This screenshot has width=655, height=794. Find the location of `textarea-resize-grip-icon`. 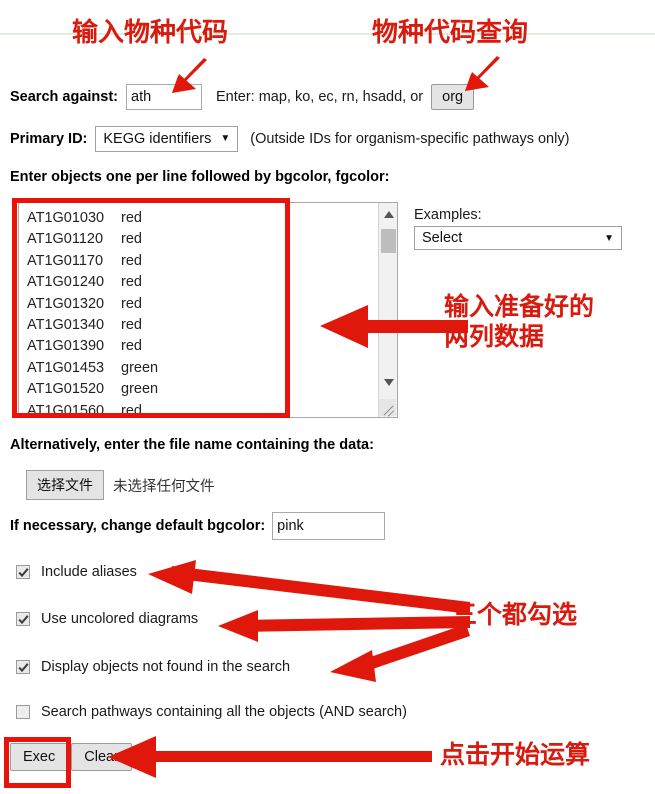

textarea-resize-grip-icon is located at coordinates (387, 407).